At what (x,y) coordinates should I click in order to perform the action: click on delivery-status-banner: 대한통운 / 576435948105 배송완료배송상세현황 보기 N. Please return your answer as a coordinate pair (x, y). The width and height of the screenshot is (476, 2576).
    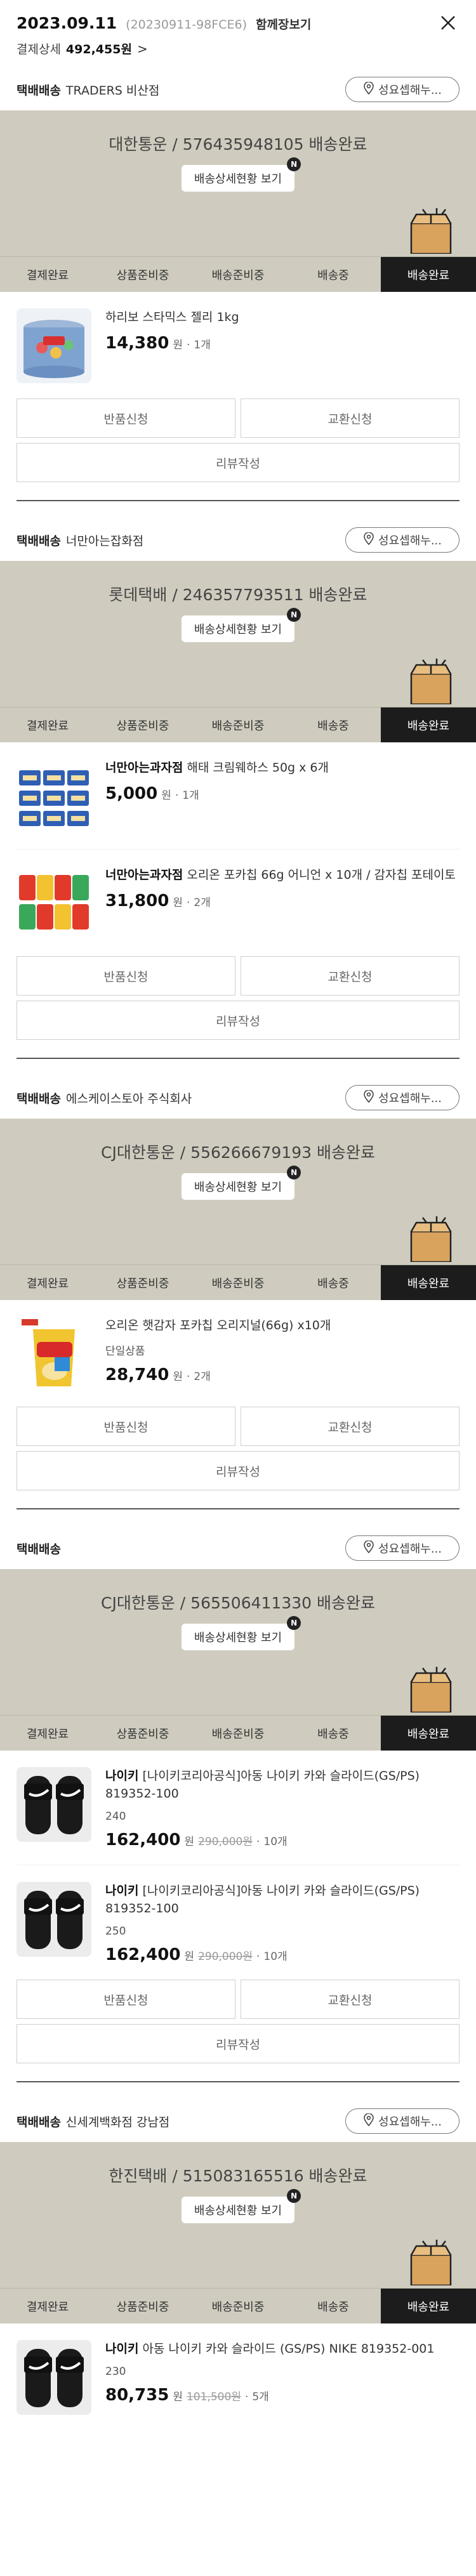
    Looking at the image, I should click on (238, 183).